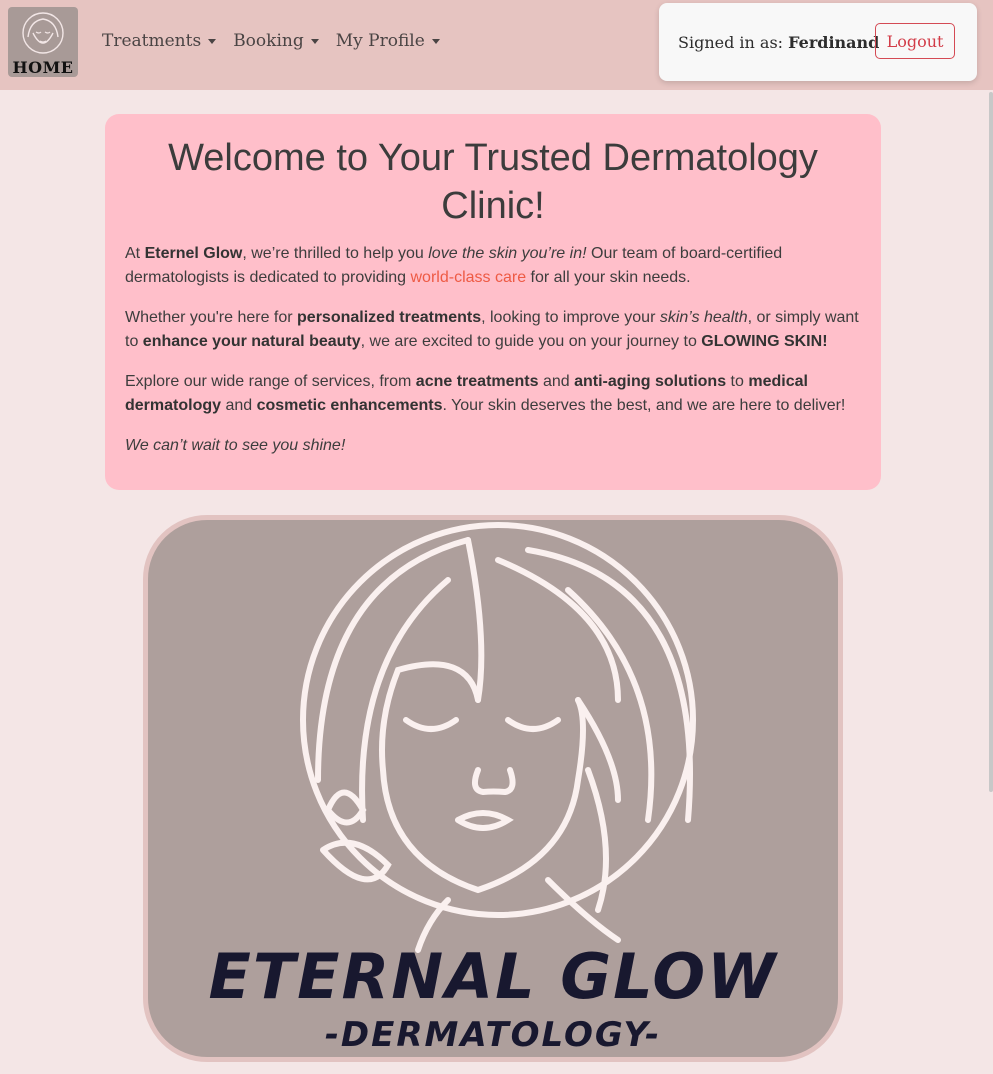 Image resolution: width=993 pixels, height=1074 pixels. I want to click on closing-line: We can’t wait to see you shine!, so click(235, 445).